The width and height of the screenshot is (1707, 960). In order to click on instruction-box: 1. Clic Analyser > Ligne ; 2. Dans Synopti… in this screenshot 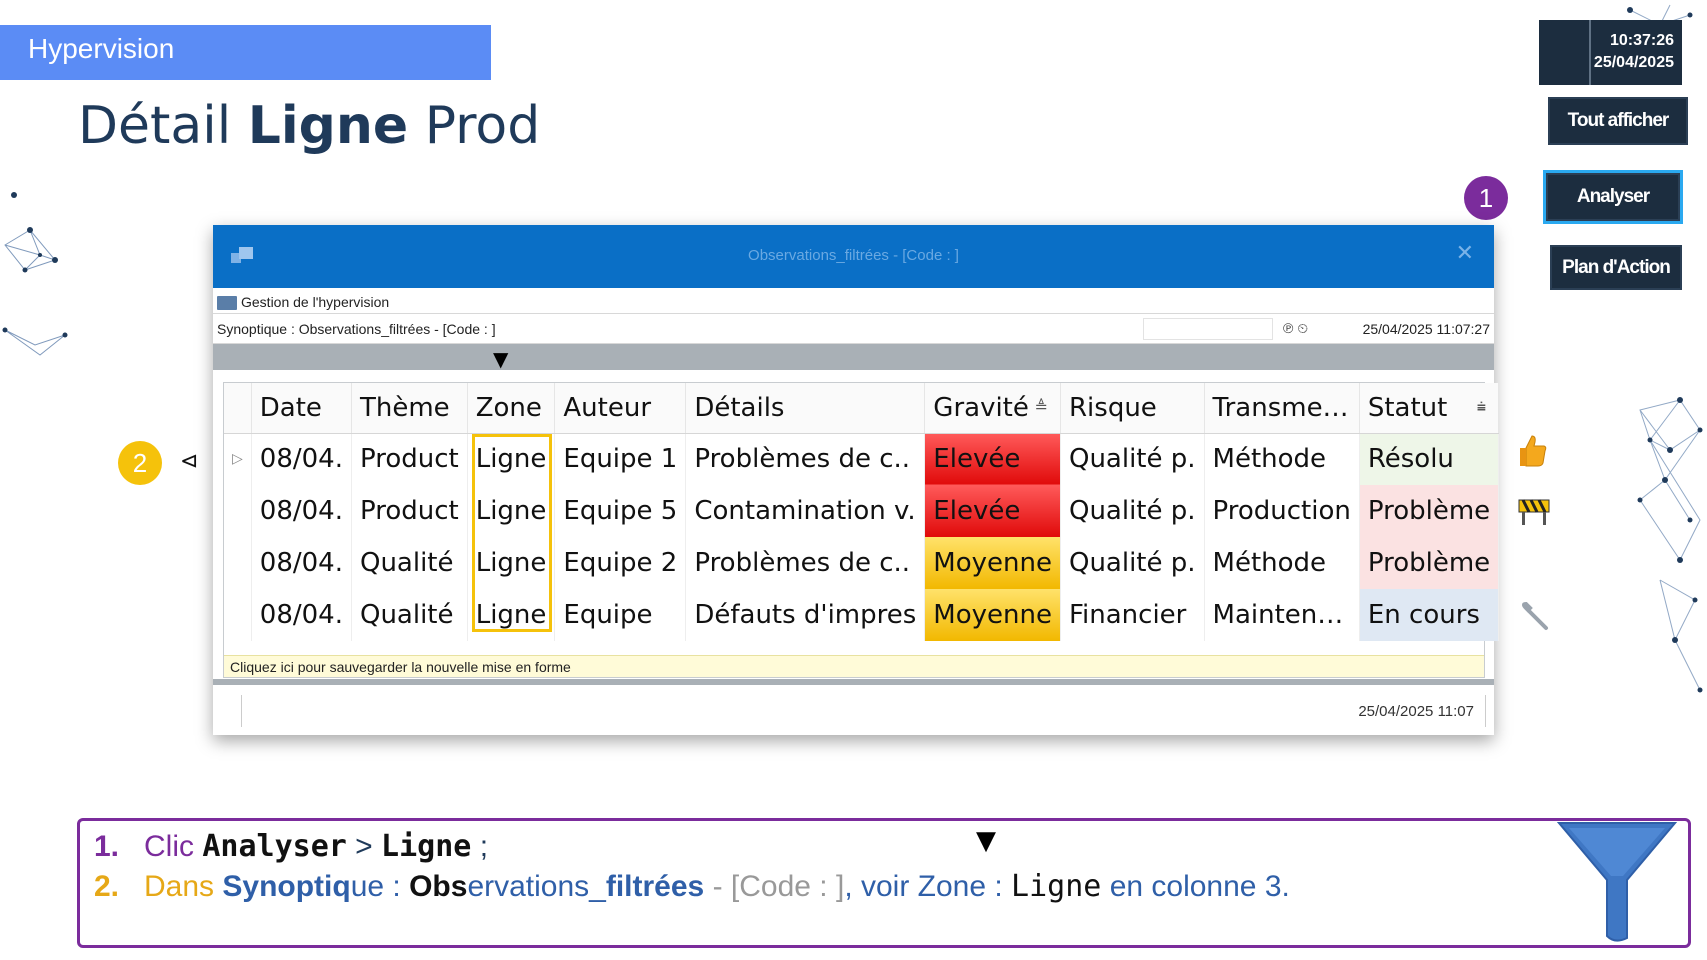, I will do `click(884, 883)`.